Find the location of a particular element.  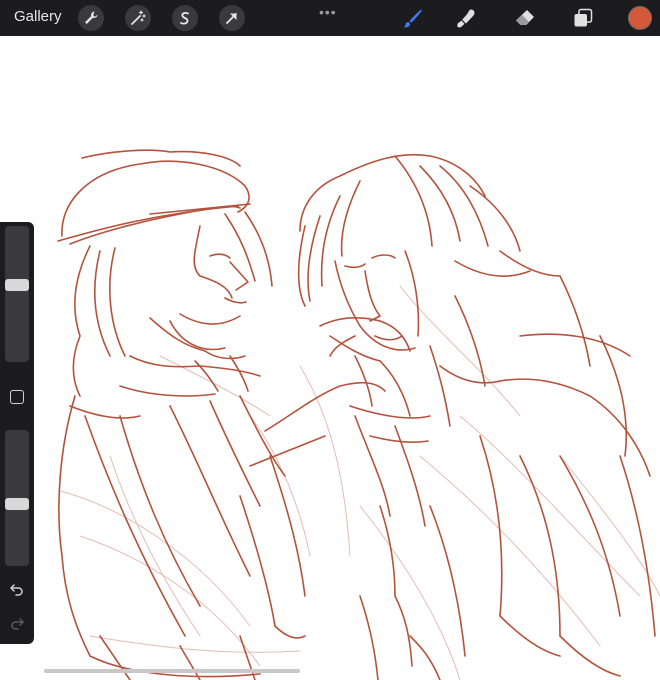

opacity-thumb is located at coordinates (17, 504).